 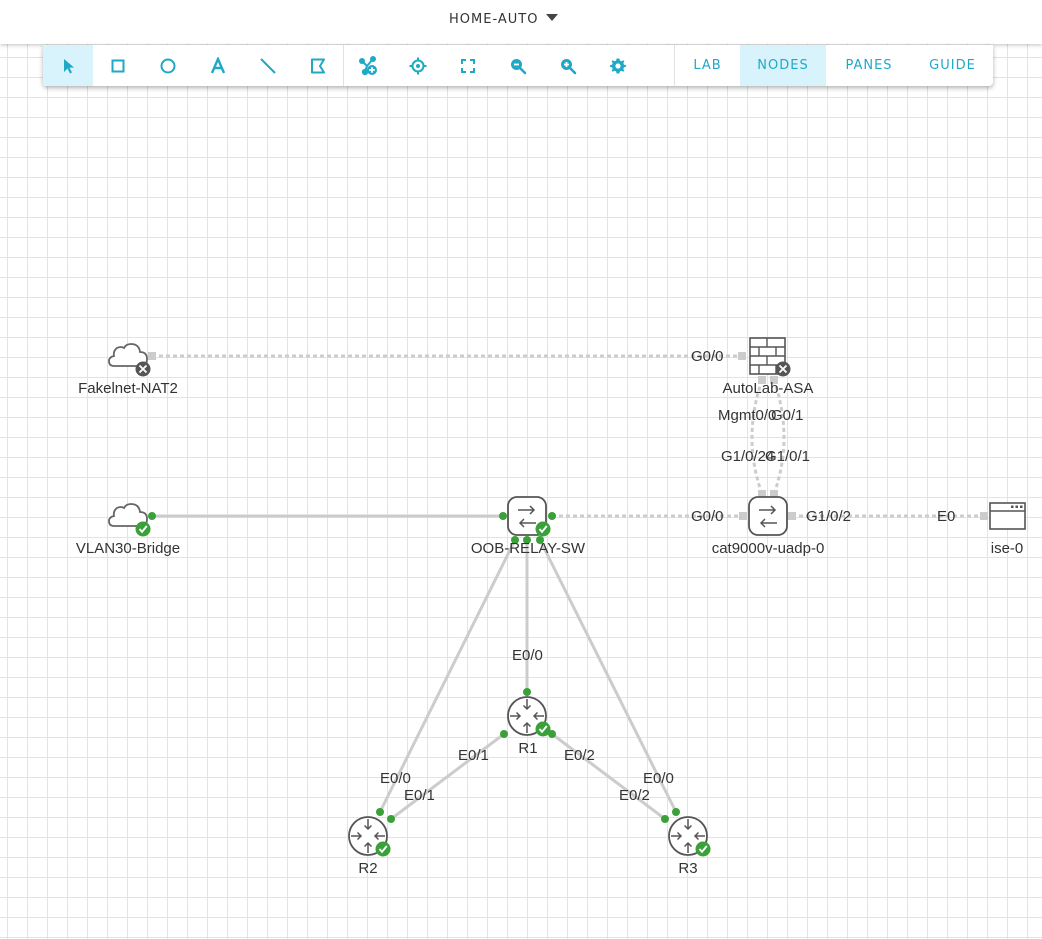 What do you see at coordinates (828, 516) in the screenshot?
I see `interface-label: G1/0/2` at bounding box center [828, 516].